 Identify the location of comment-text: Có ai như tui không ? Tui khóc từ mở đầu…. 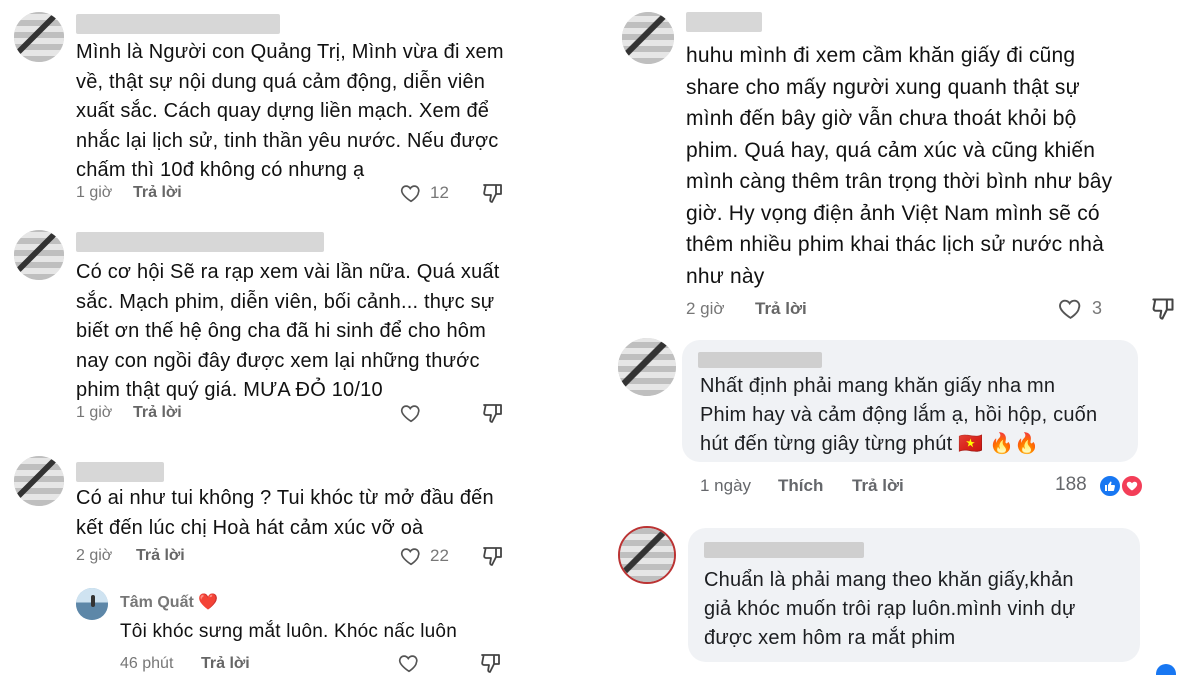
(285, 513).